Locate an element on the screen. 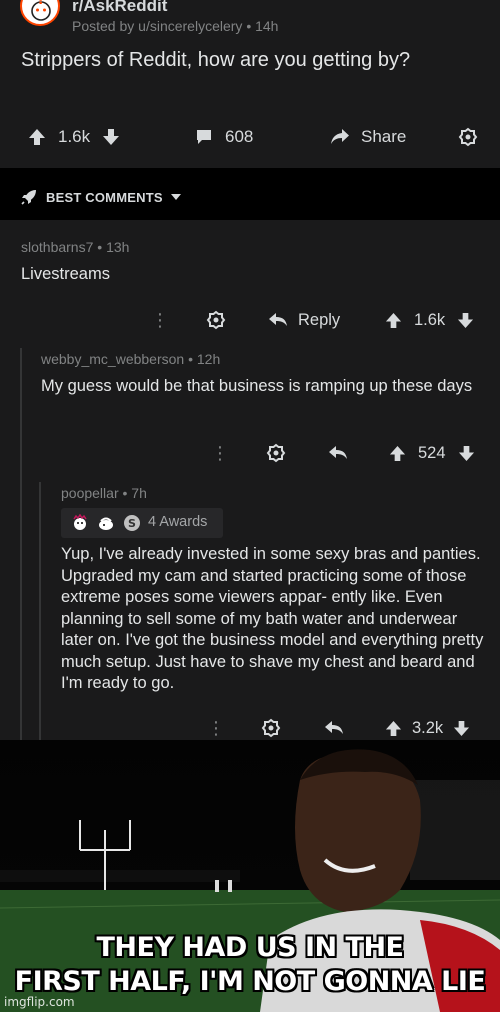  share-icon is located at coordinates (340, 136).